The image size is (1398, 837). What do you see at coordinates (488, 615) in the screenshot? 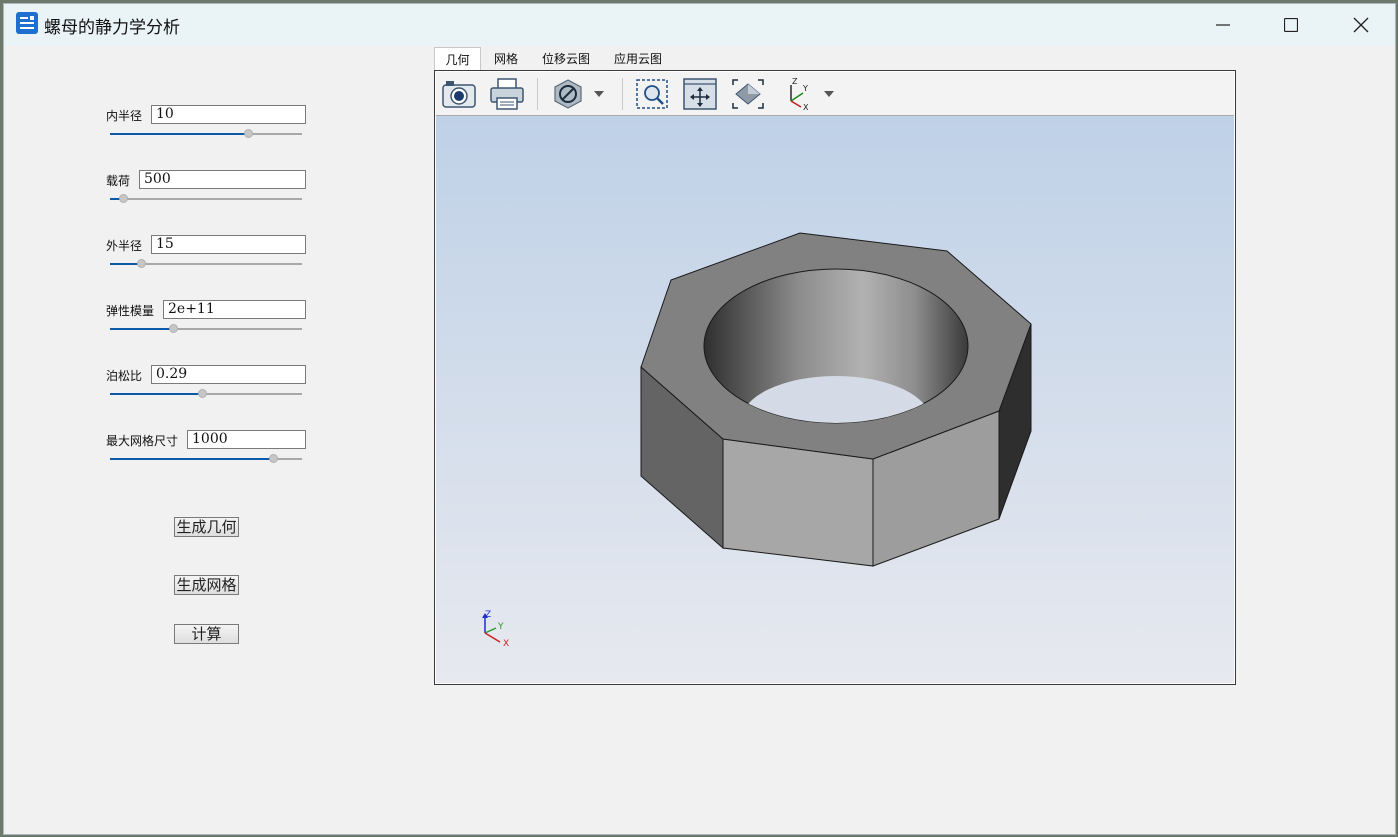
I see `triad-z-label: Z` at bounding box center [488, 615].